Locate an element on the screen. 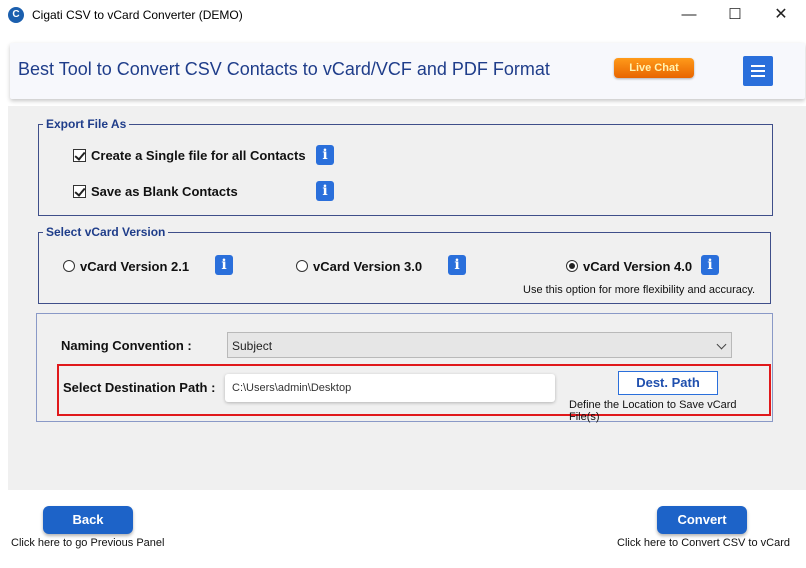 The height and width of the screenshot is (568, 806). version-30-option: vCard Version 3.0 is located at coordinates (359, 266).